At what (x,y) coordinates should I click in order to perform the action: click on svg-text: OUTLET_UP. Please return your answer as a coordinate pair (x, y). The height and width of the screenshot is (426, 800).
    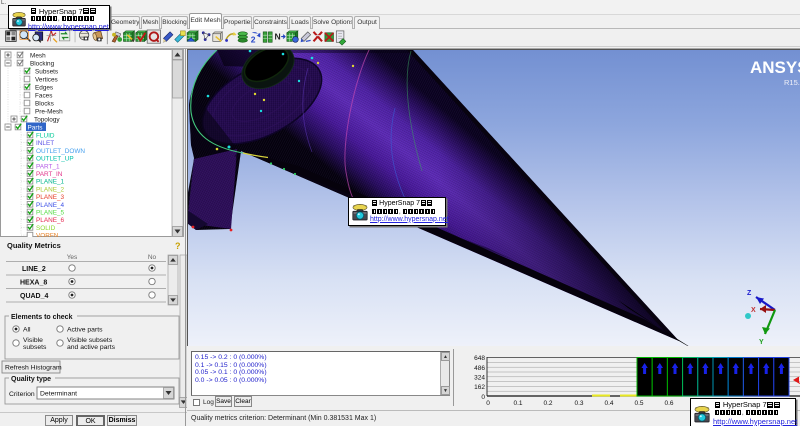
    Looking at the image, I should click on (55, 159).